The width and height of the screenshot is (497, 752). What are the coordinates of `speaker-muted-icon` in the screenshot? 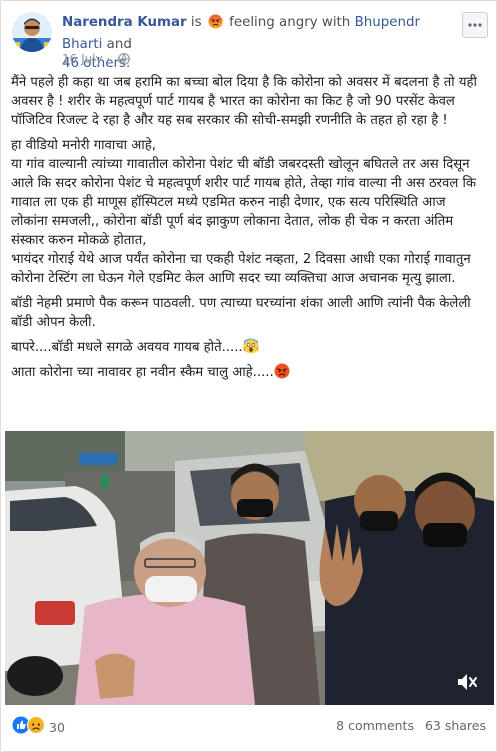 It's located at (467, 682).